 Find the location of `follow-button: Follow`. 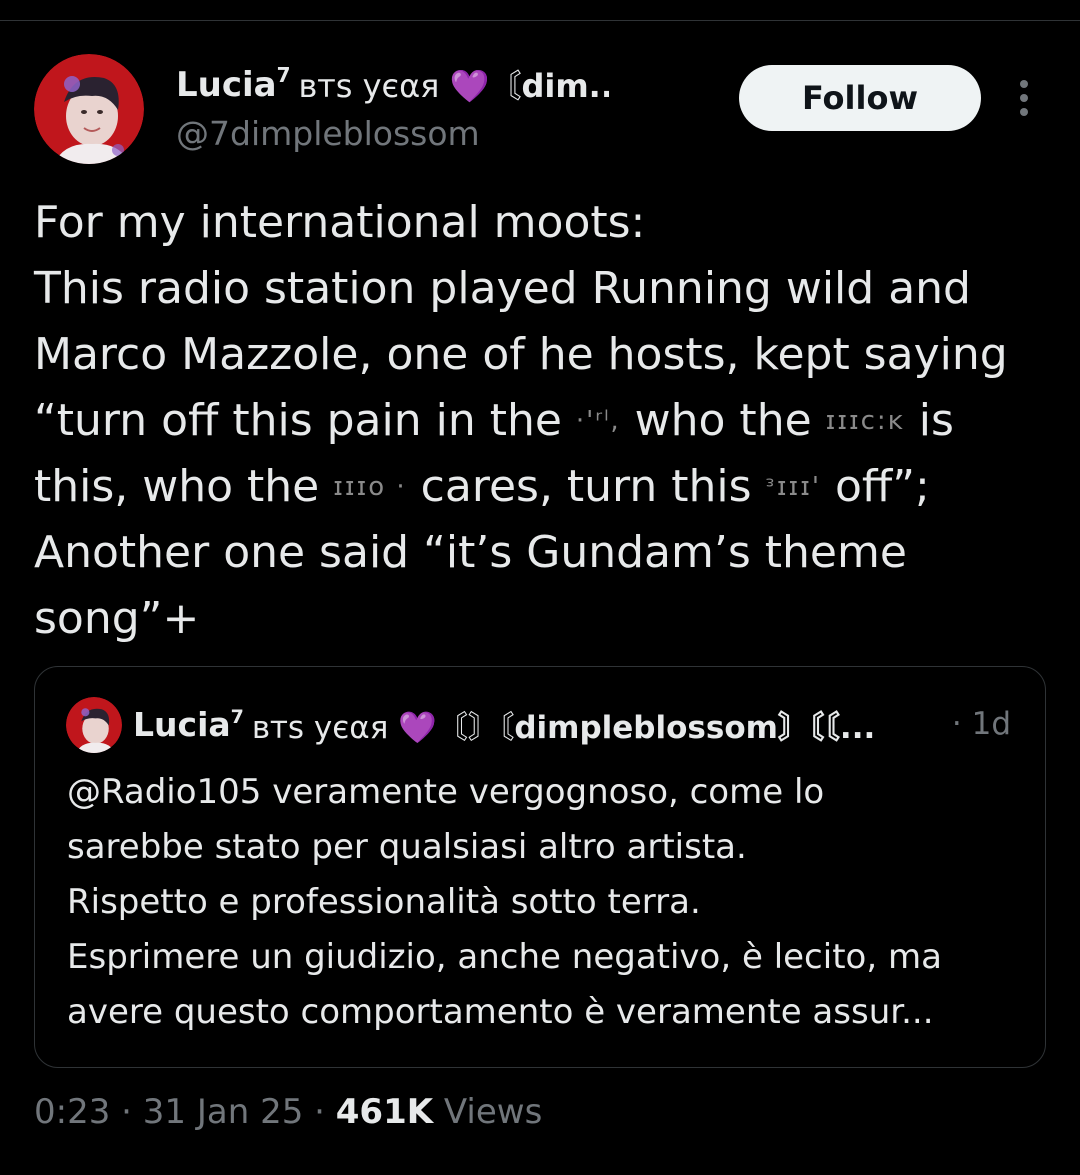

follow-button: Follow is located at coordinates (860, 98).